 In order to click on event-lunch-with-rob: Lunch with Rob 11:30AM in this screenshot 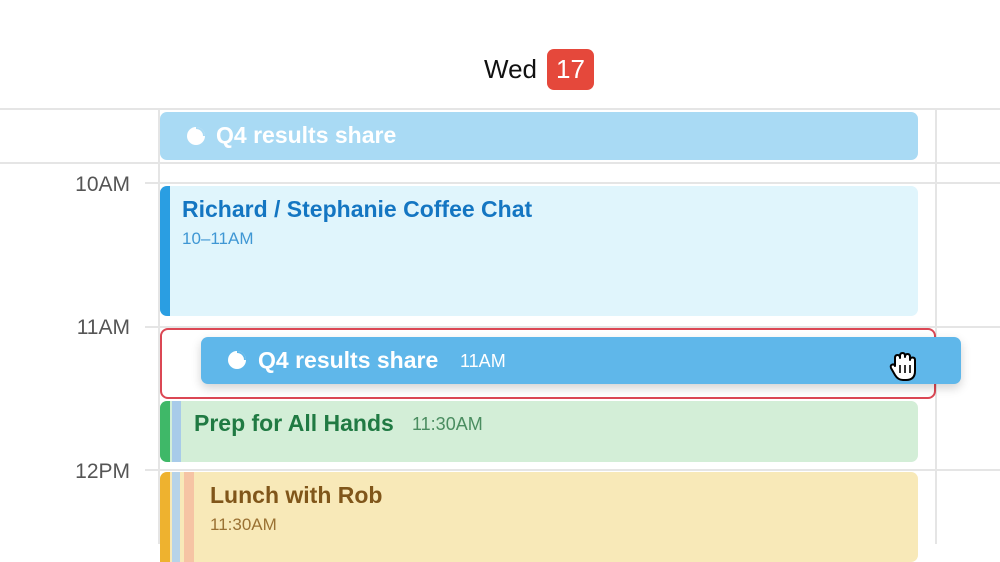, I will do `click(539, 517)`.